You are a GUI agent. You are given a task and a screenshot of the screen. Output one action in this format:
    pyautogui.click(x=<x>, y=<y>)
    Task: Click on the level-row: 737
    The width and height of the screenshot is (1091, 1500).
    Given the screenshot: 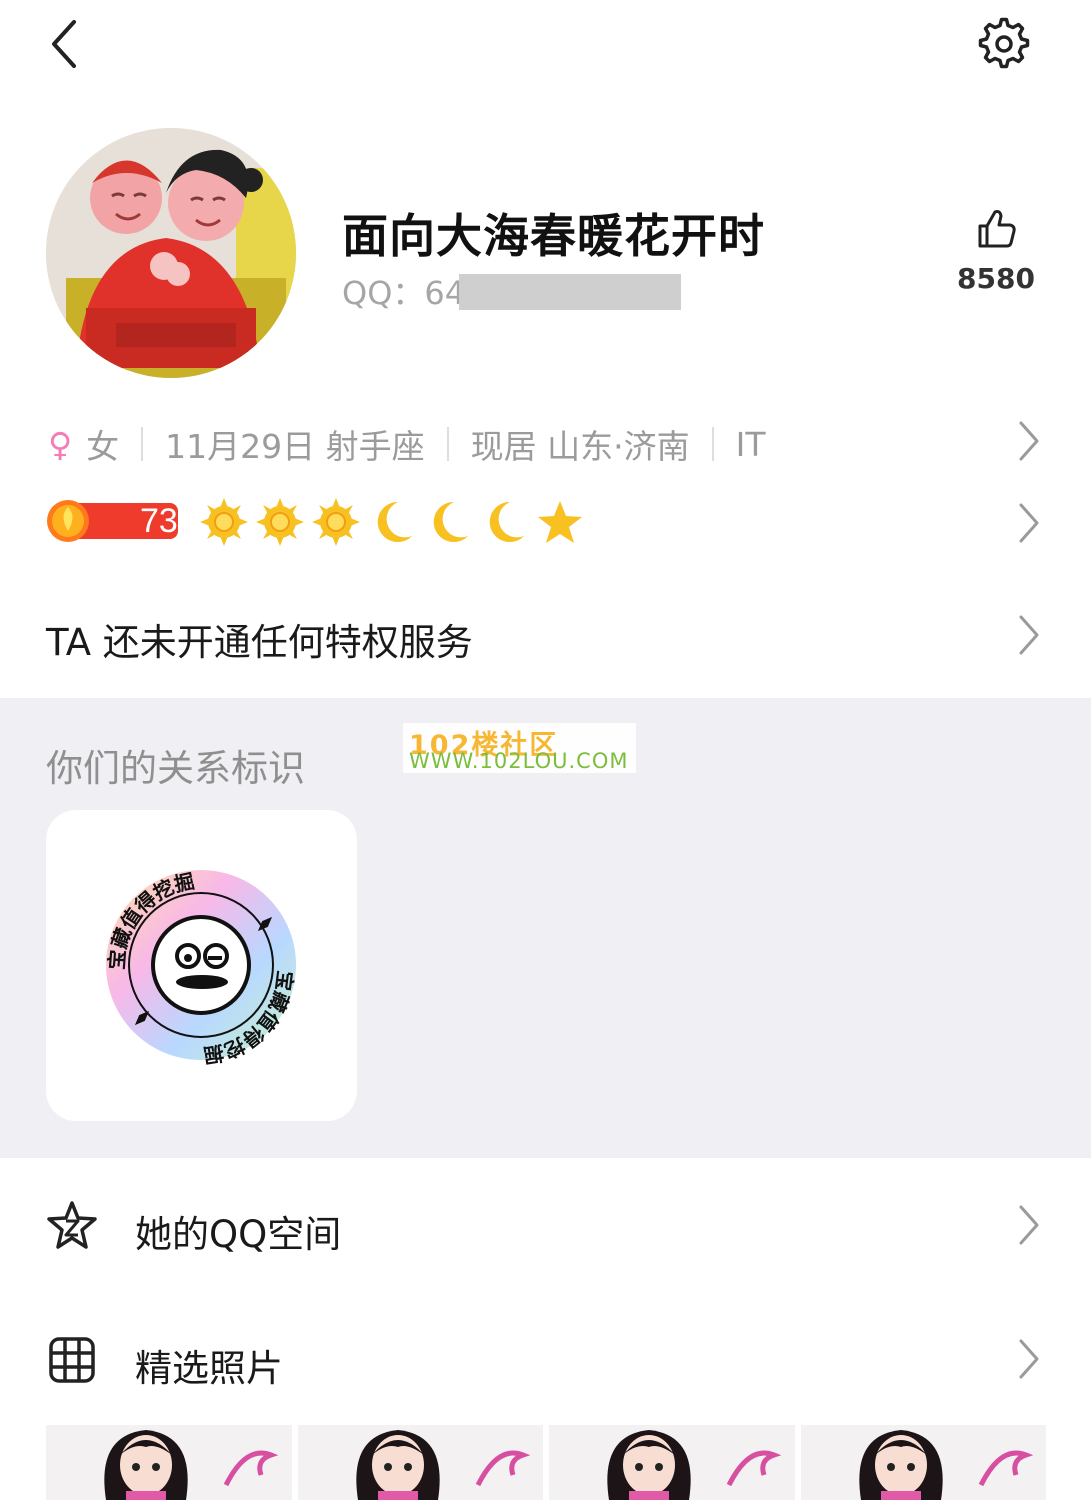 What is the action you would take?
    pyautogui.click(x=545, y=524)
    